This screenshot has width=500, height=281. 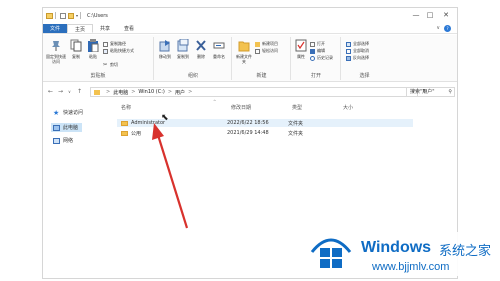 What do you see at coordinates (257, 51) in the screenshot?
I see `easy-access-icon` at bounding box center [257, 51].